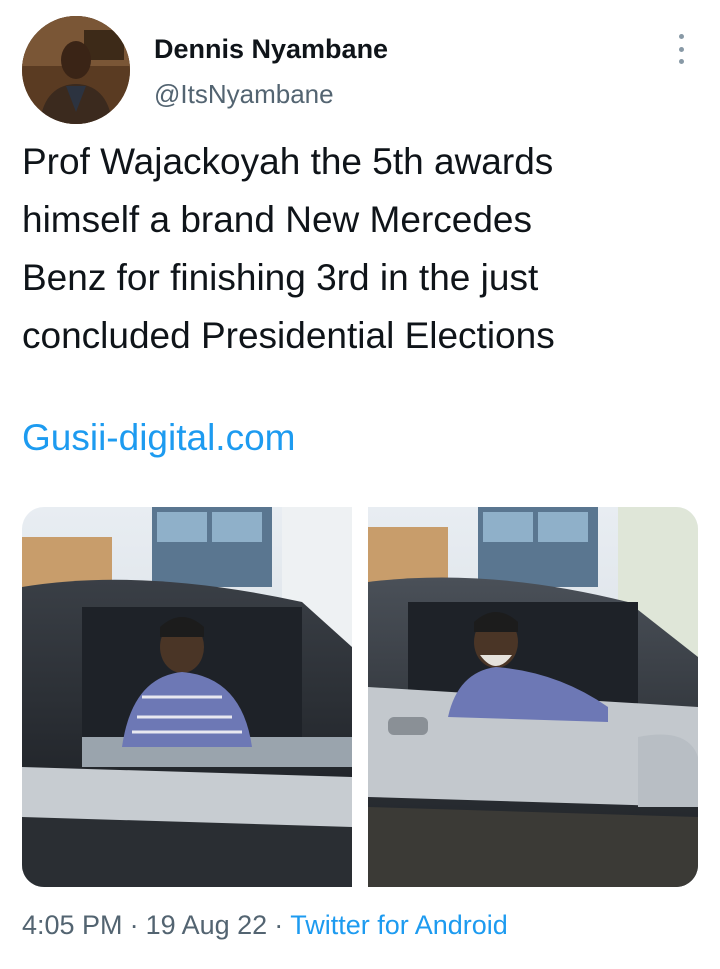  Describe the element at coordinates (244, 94) in the screenshot. I see `author-handle: @ItsNyambane` at that location.